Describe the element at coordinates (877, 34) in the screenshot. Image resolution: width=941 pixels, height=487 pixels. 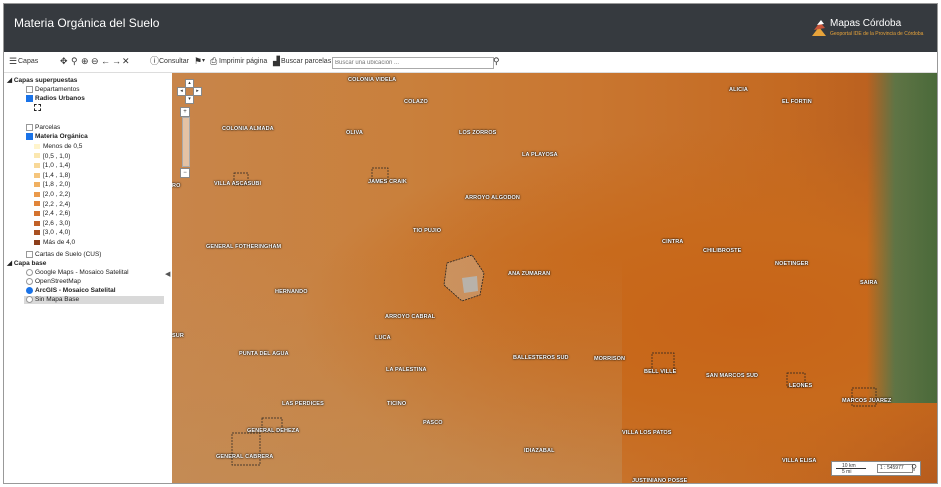
I see `logo-subtitle: Geoportal IDE de la Provincia de Córdoba` at that location.